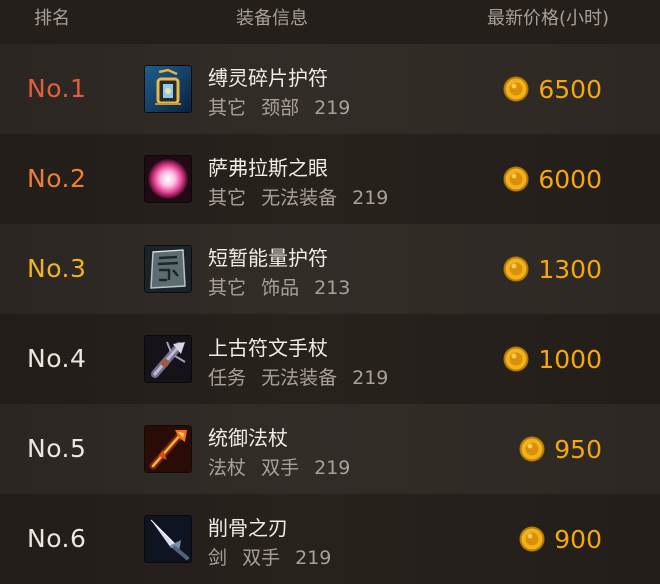 Image resolution: width=660 pixels, height=584 pixels. I want to click on amulet-icon, so click(168, 89).